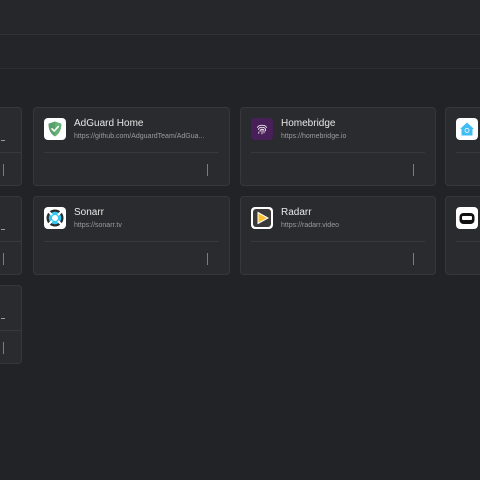 Image resolution: width=480 pixels, height=480 pixels. What do you see at coordinates (350, 225) in the screenshot?
I see `app-url: https://radarr.video` at bounding box center [350, 225].